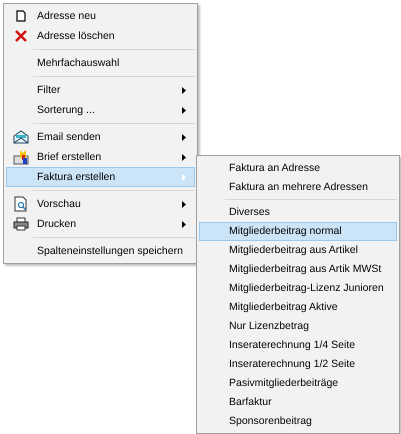  Describe the element at coordinates (100, 90) in the screenshot. I see `menu-item: Filter` at that location.